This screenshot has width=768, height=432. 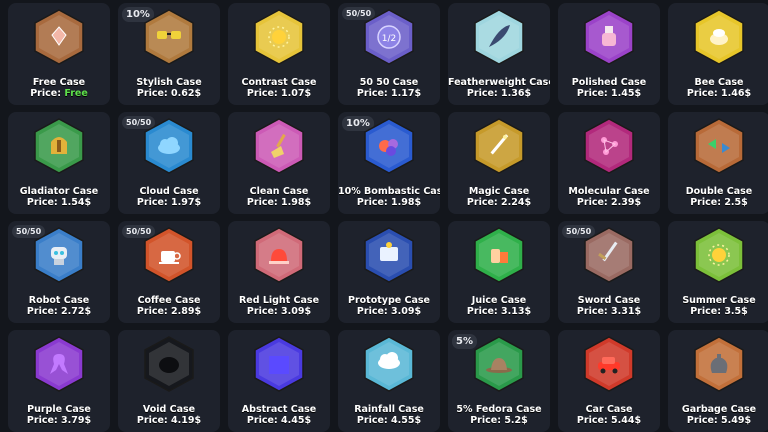 I want to click on case-card: Rainfall Case Price: 4.55$, so click(x=389, y=381).